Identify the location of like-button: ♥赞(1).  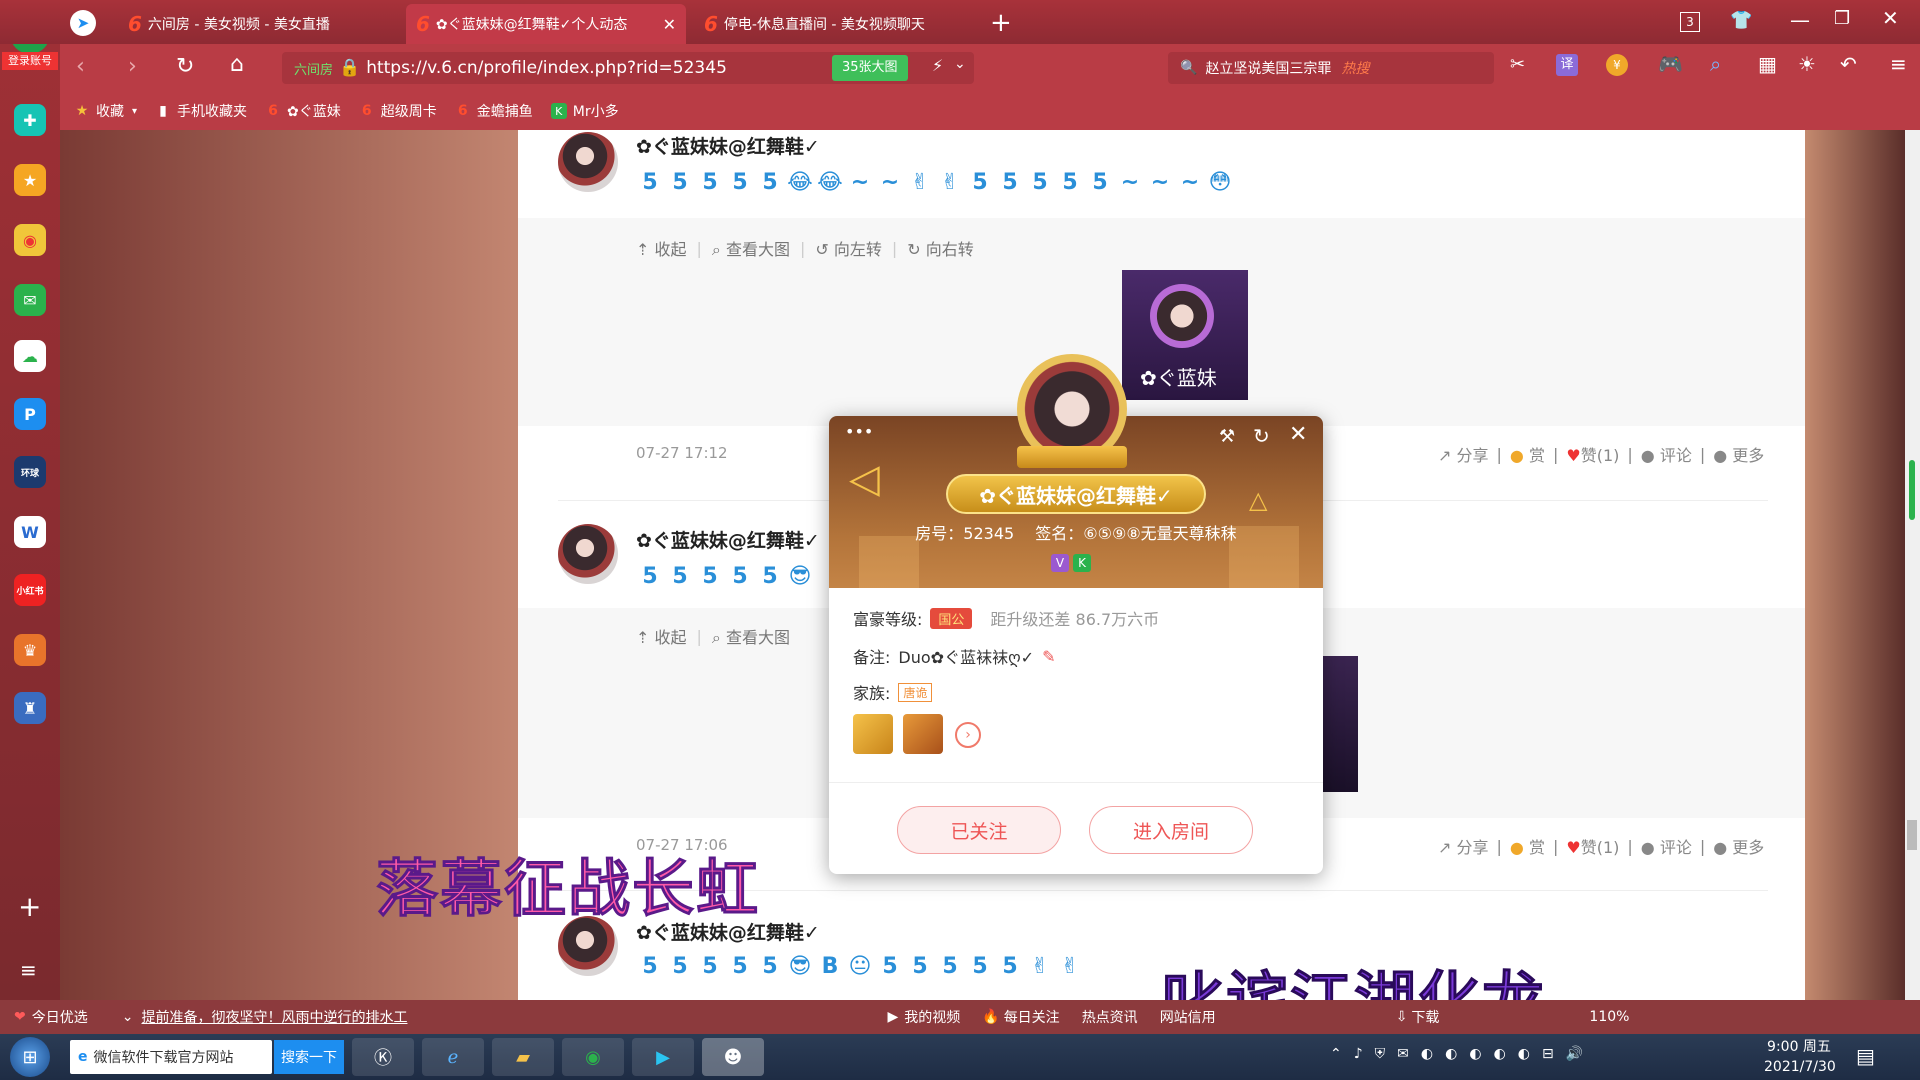
(1592, 846).